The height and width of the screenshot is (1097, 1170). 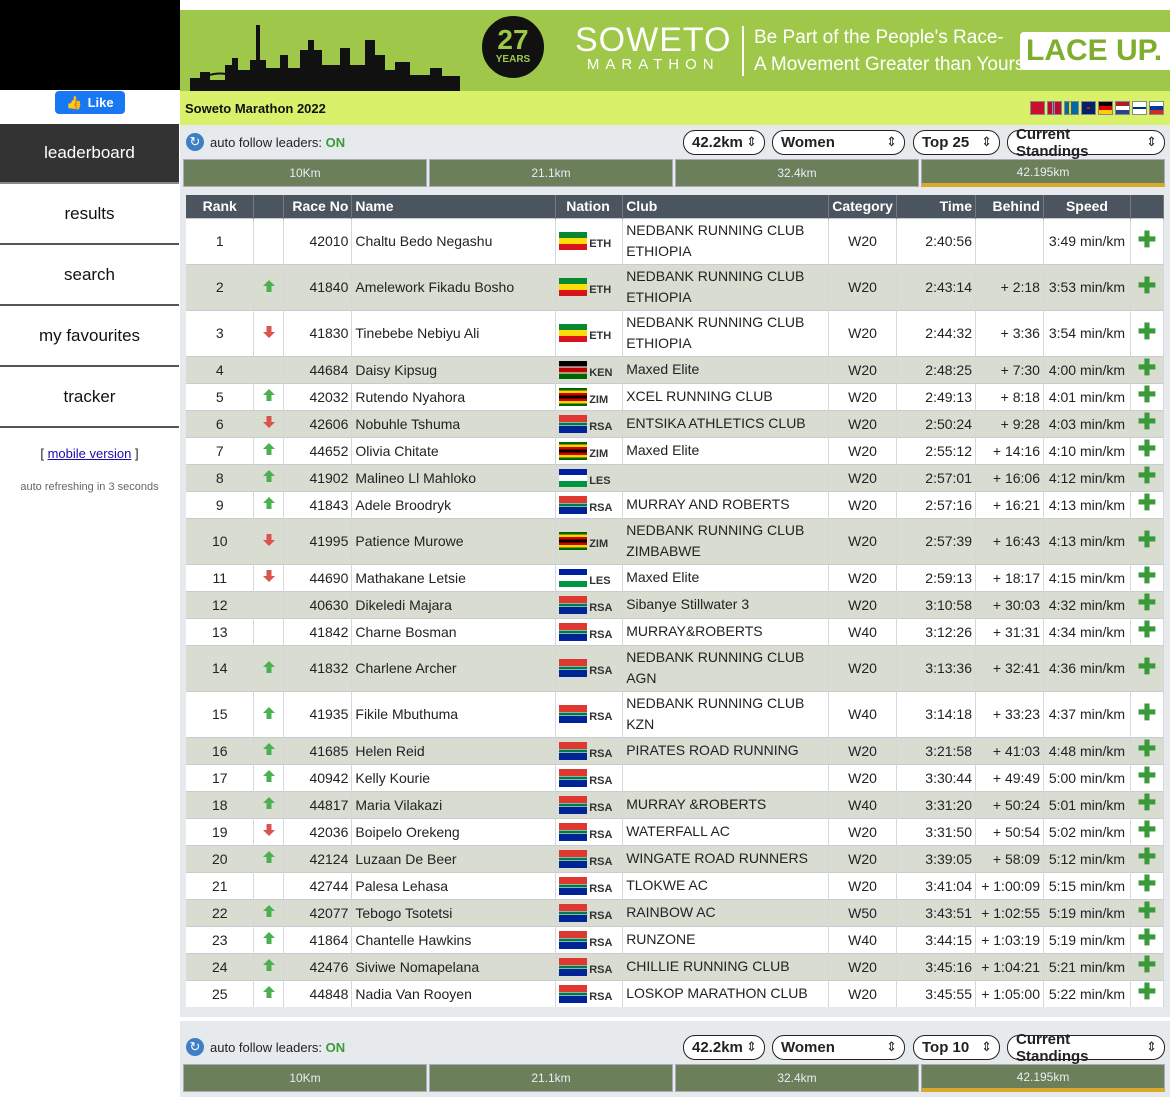 What do you see at coordinates (1071, 108) in the screenshot?
I see `flag-swedish-icon` at bounding box center [1071, 108].